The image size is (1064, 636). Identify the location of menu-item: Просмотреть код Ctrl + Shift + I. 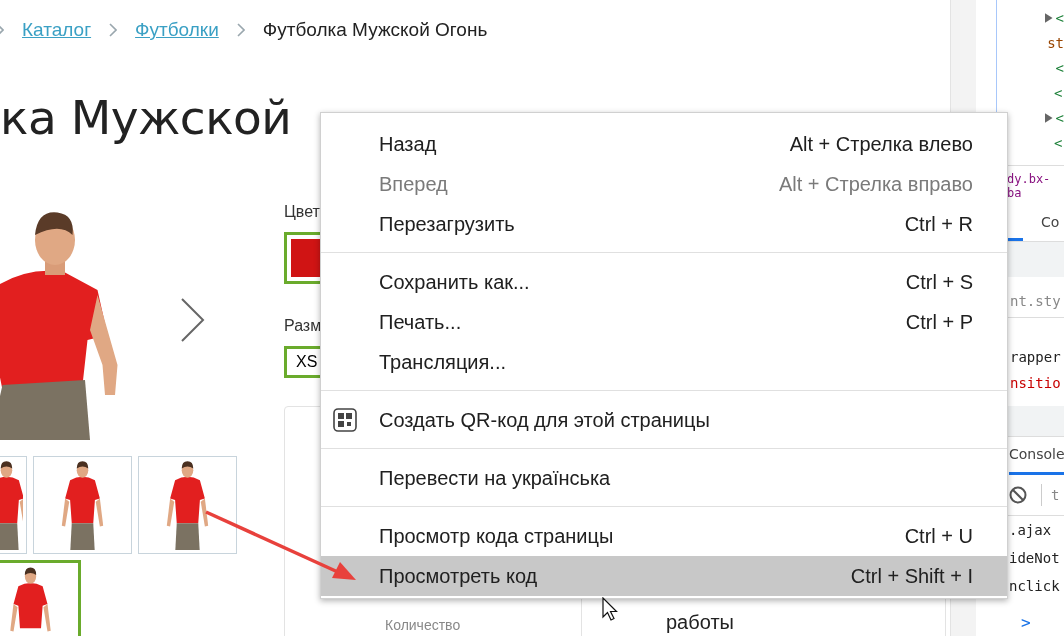
(664, 576).